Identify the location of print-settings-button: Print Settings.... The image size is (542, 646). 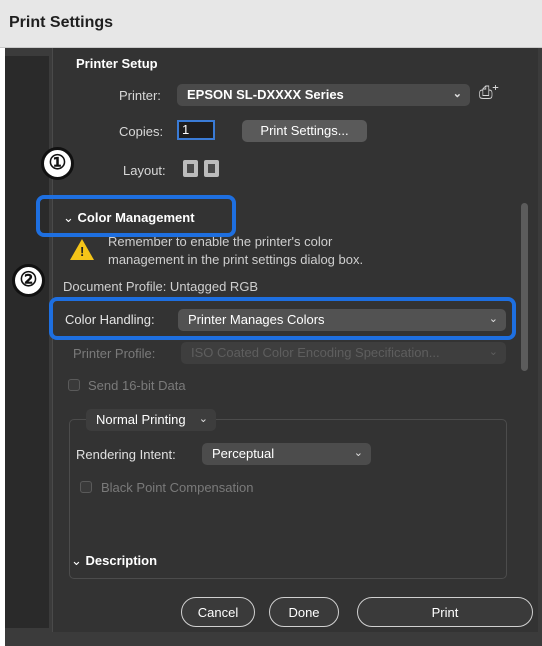
(304, 131).